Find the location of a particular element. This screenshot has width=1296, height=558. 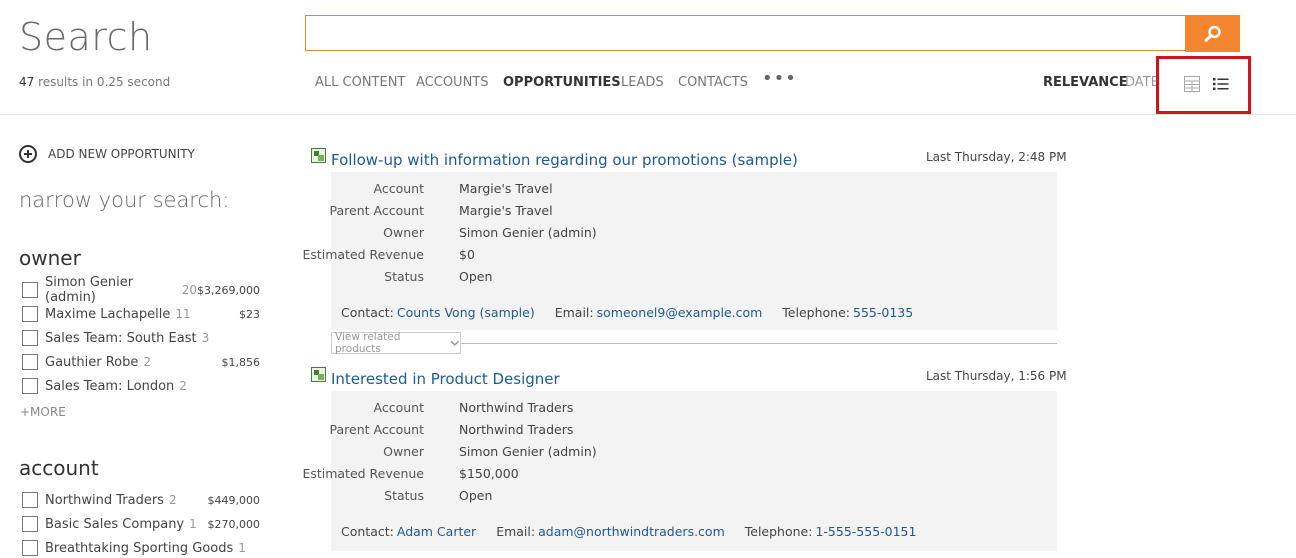

facet-count: 3 is located at coordinates (205, 338).